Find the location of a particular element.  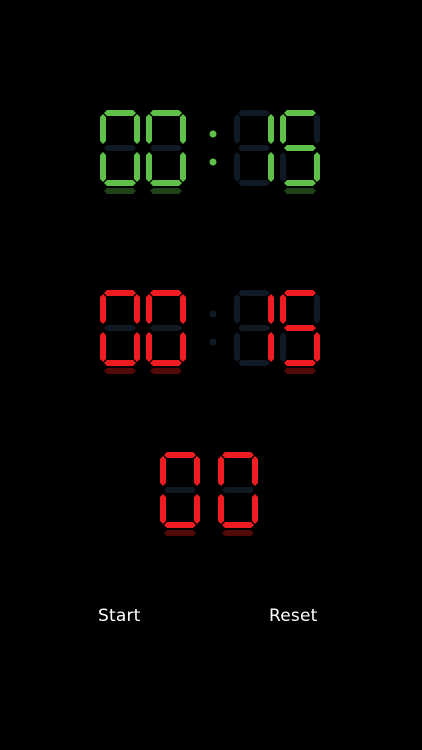

top-timer-display is located at coordinates (210, 152).